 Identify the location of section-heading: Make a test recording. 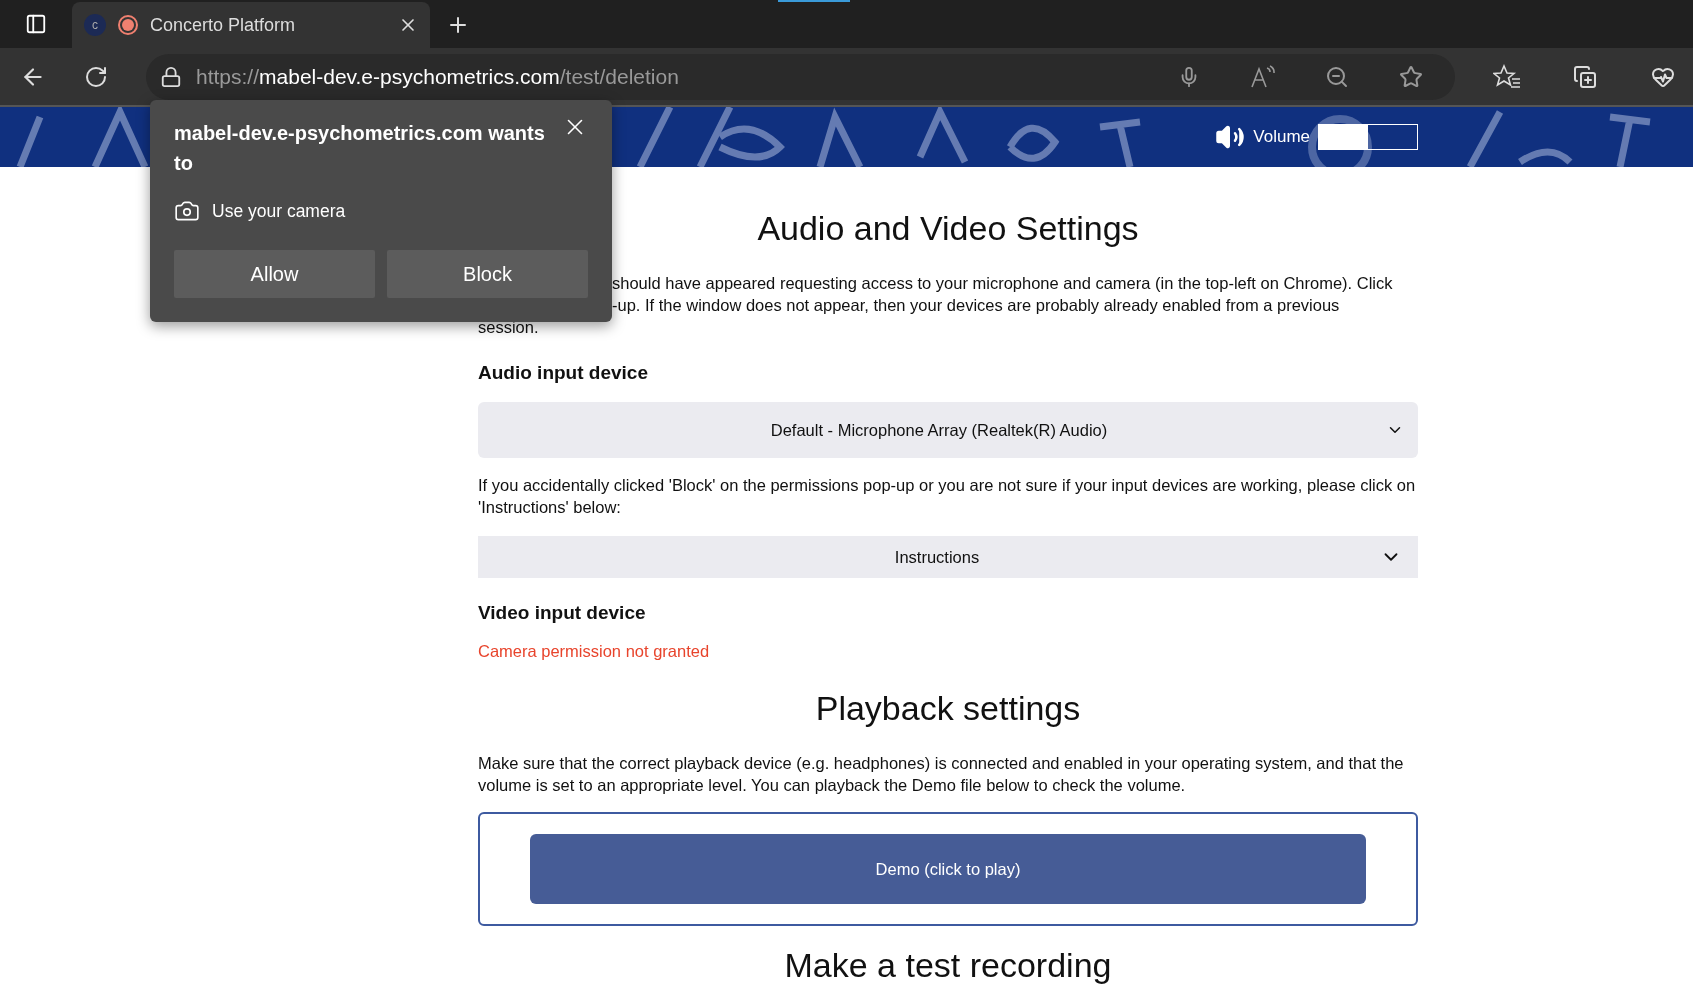
(948, 965).